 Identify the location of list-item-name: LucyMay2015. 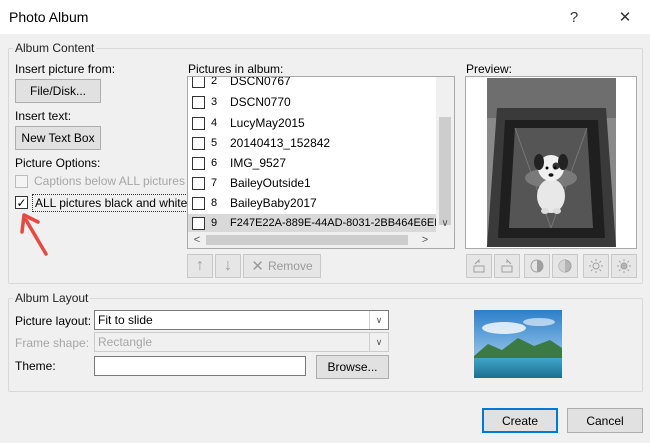
(267, 123).